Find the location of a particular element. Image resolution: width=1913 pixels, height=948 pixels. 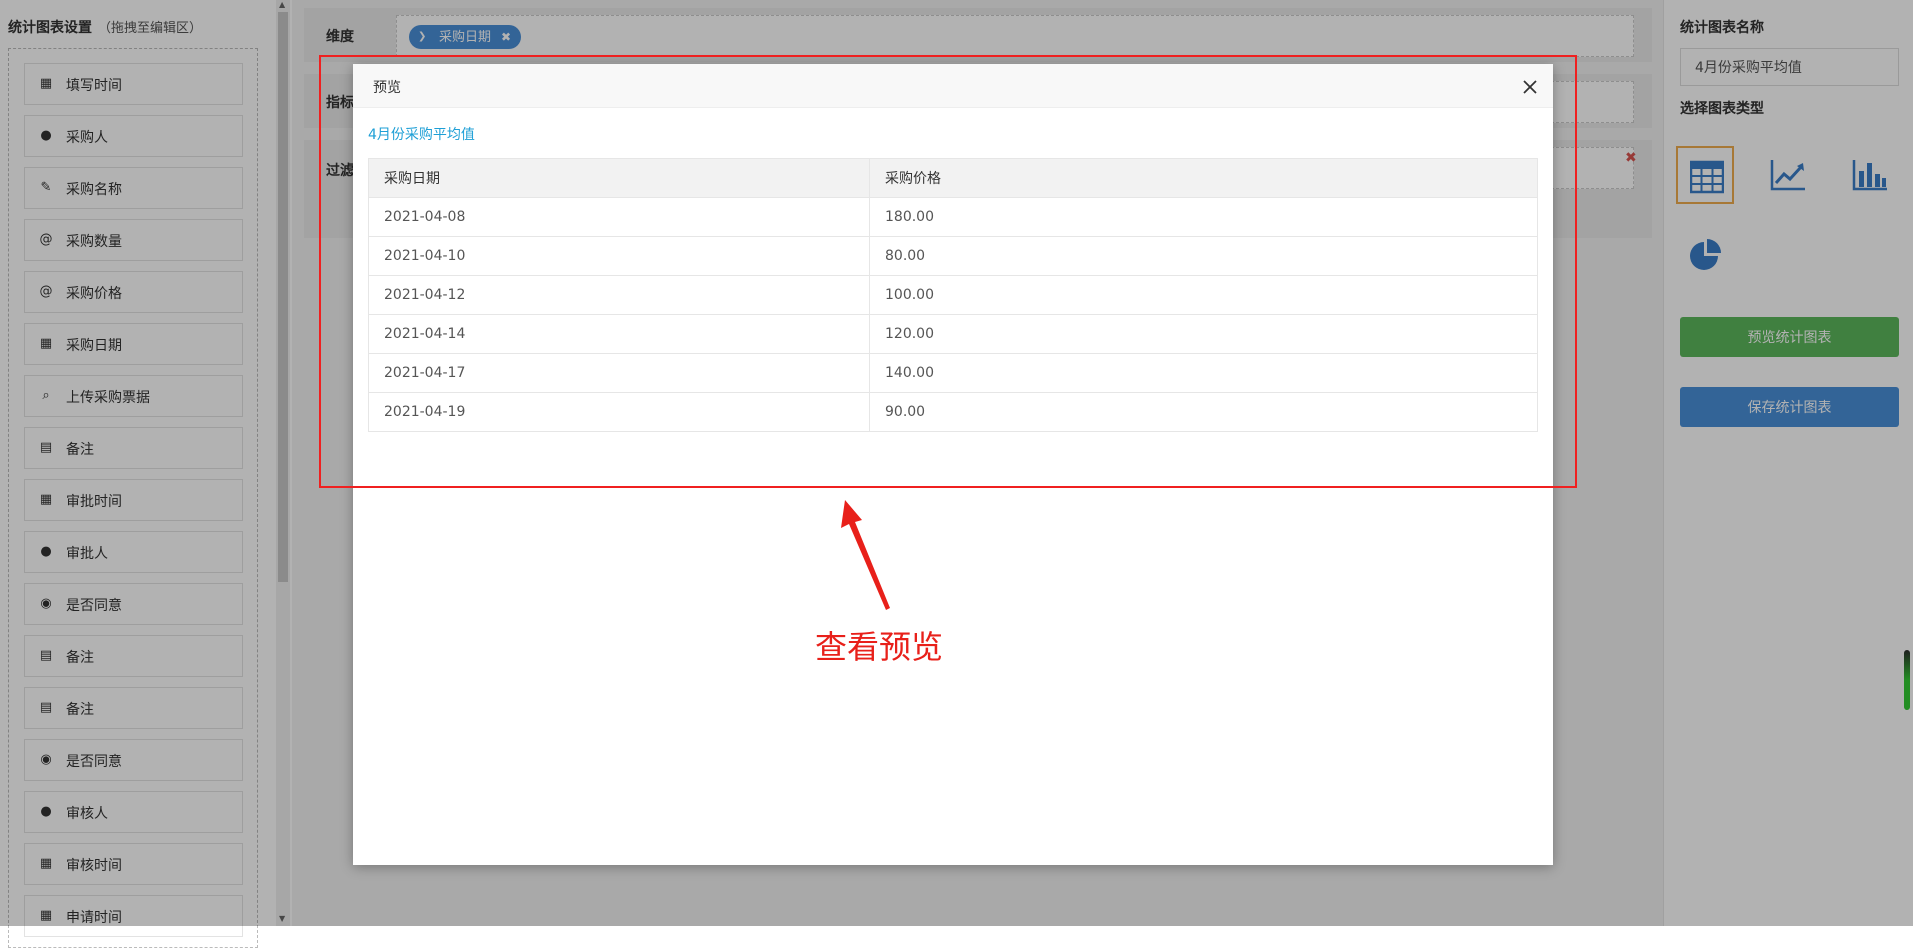

annotation-arrow-icon is located at coordinates (865, 555).